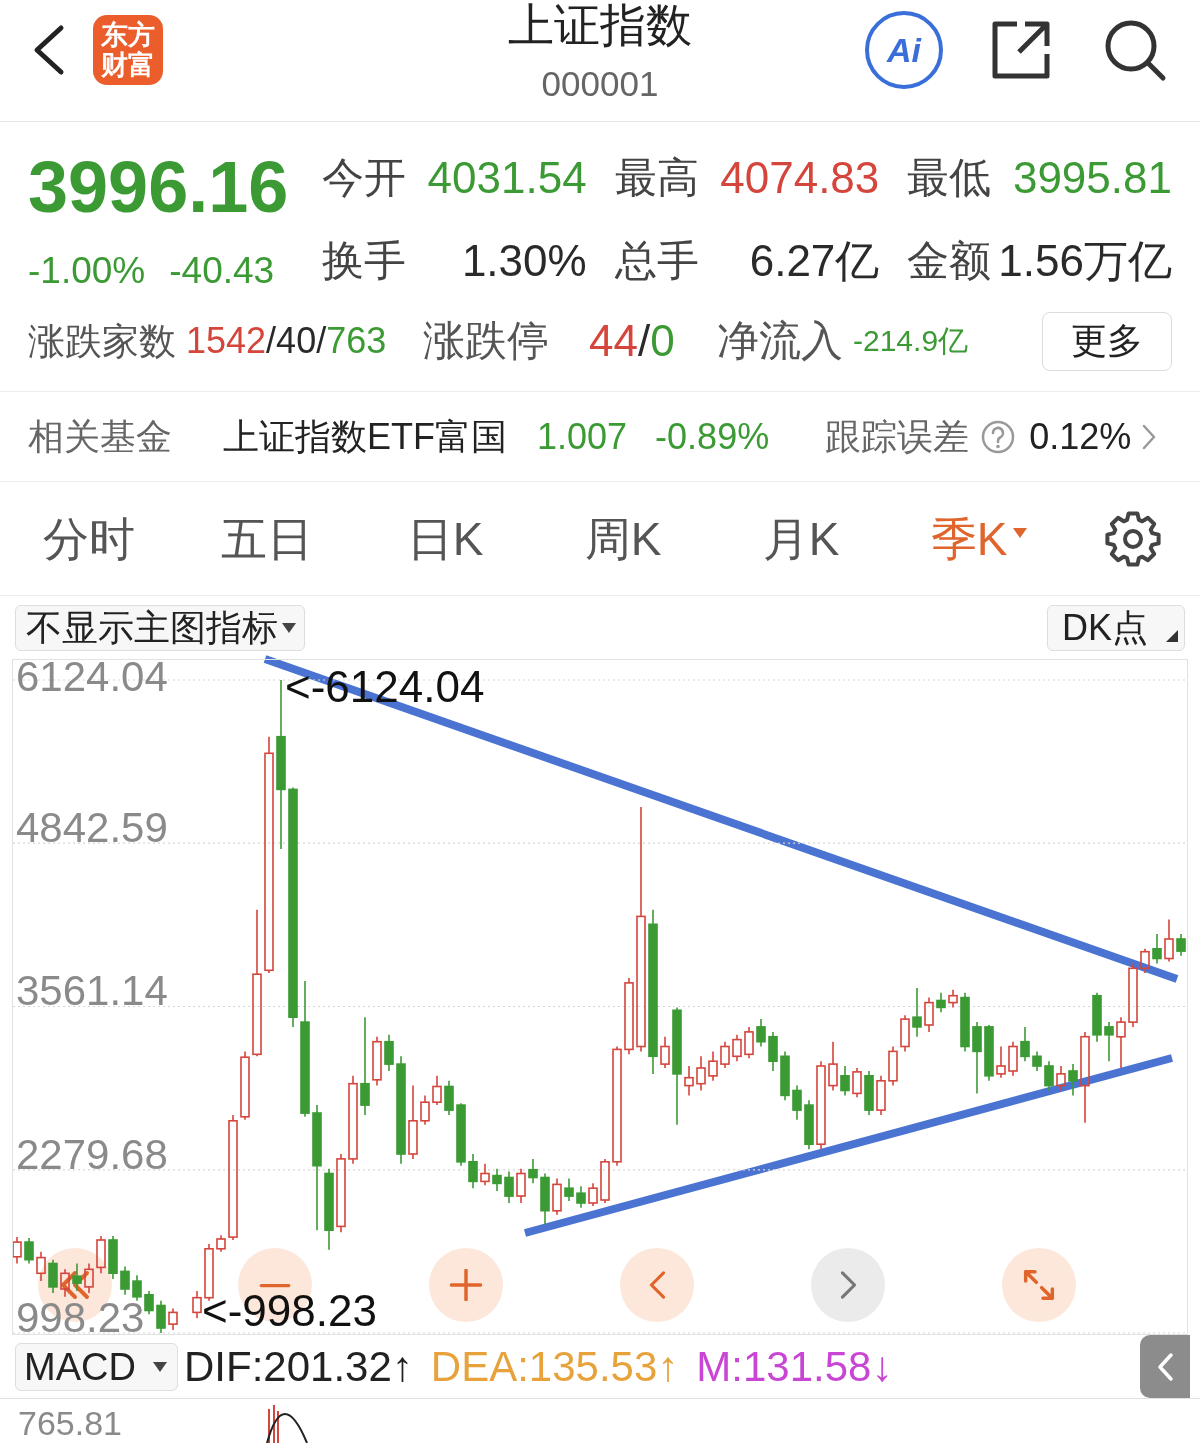  Describe the element at coordinates (92, 991) in the screenshot. I see `y-axis-label: 3561.14` at that location.